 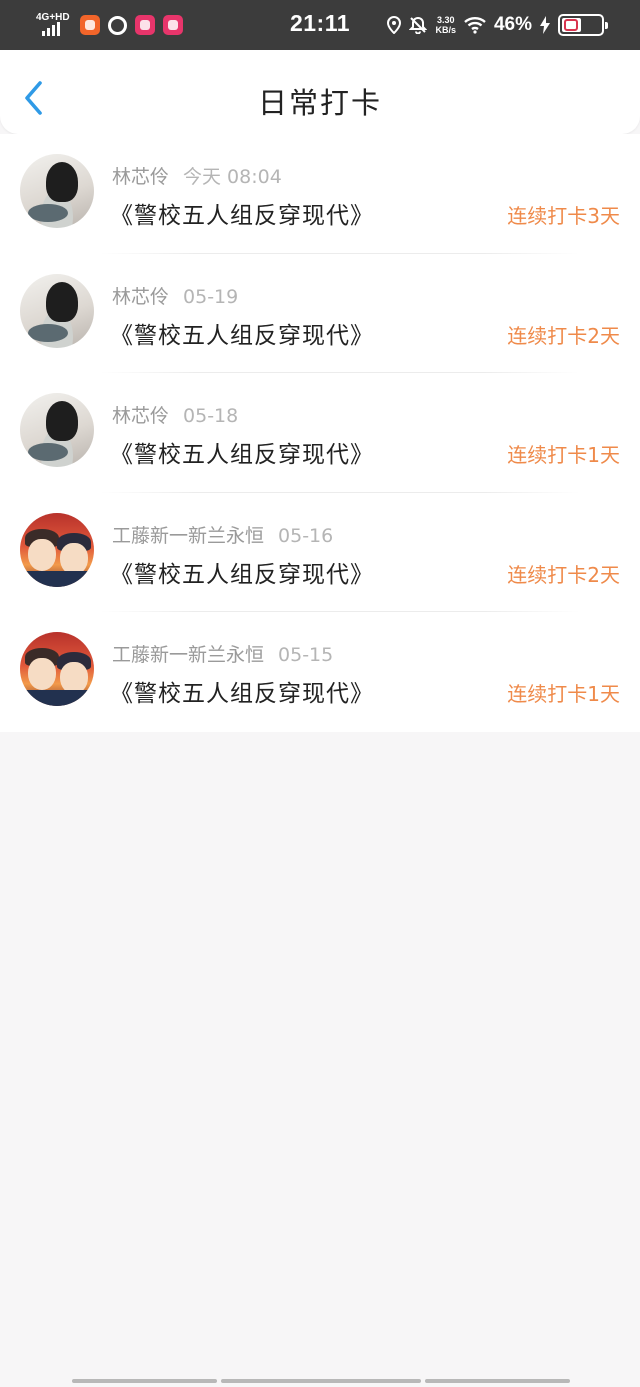 I want to click on status-right: 3.30 KB/s 46%, so click(x=497, y=25).